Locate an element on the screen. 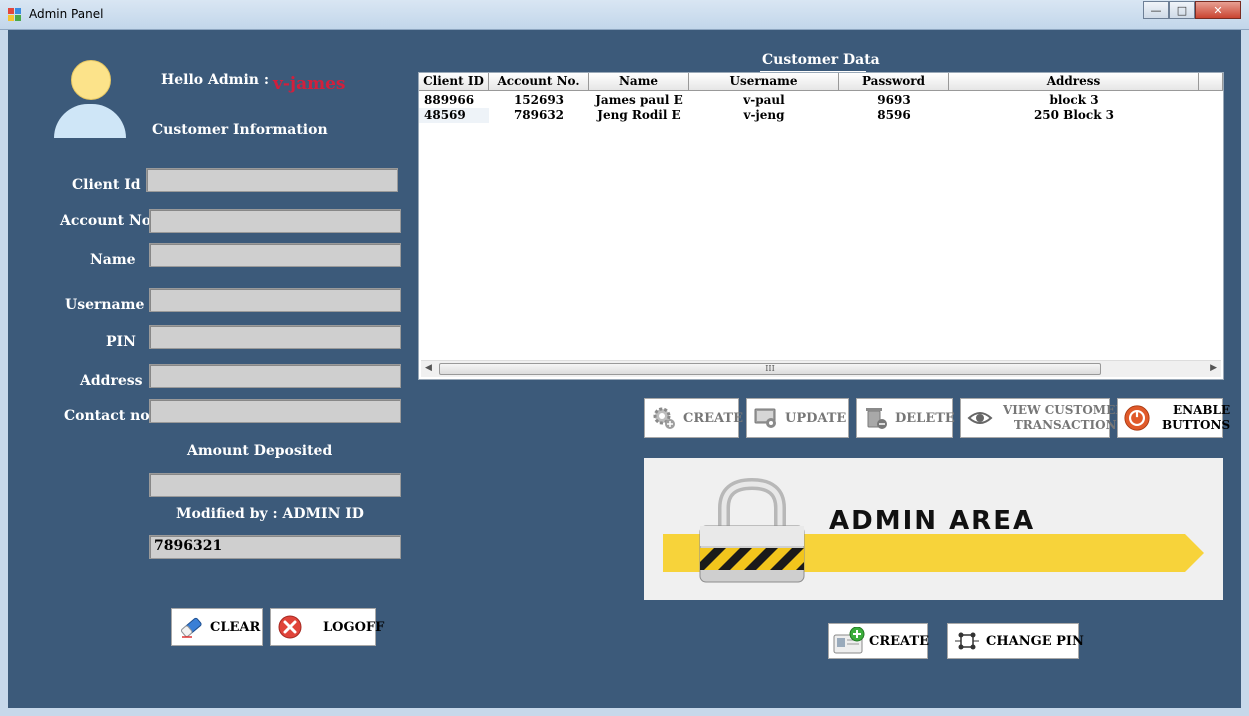 This screenshot has width=1249, height=716. table-cell: 789632 is located at coordinates (539, 115).